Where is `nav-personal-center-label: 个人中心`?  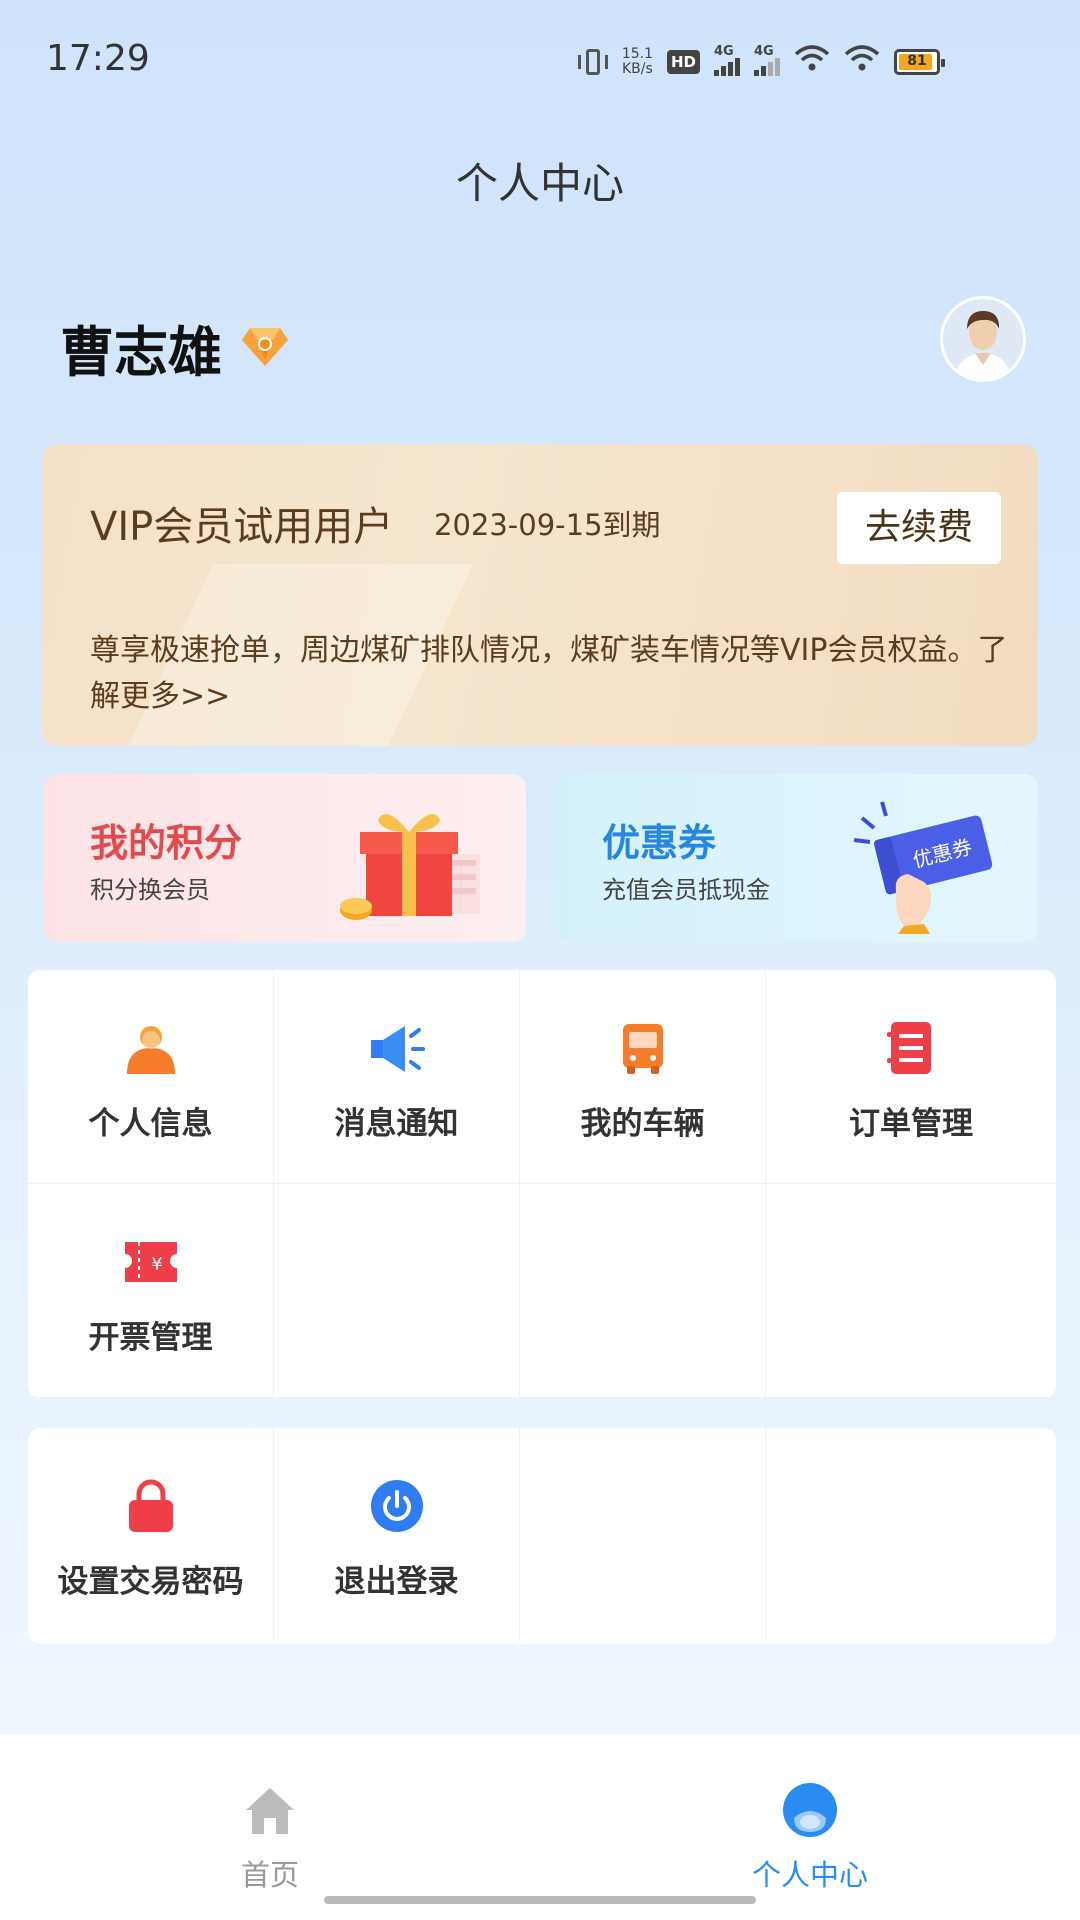
nav-personal-center-label: 个人中心 is located at coordinates (809, 1875).